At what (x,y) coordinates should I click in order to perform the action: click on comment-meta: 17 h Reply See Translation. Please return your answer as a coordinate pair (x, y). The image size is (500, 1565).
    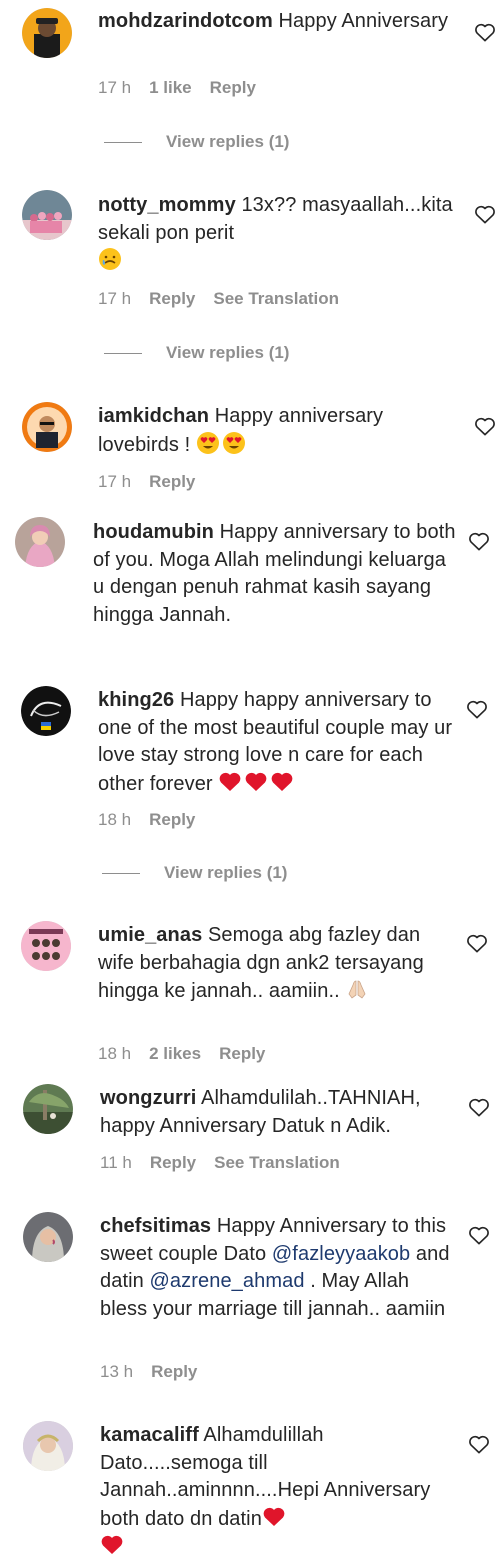
    Looking at the image, I should click on (218, 299).